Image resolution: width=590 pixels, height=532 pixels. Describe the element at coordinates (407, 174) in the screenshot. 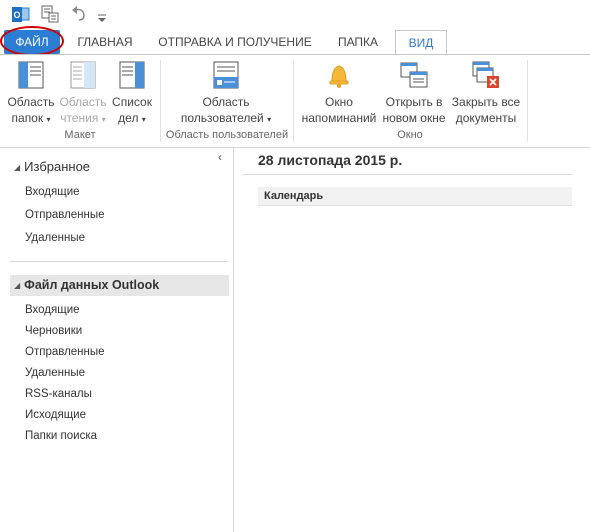

I see `main-header-line` at that location.